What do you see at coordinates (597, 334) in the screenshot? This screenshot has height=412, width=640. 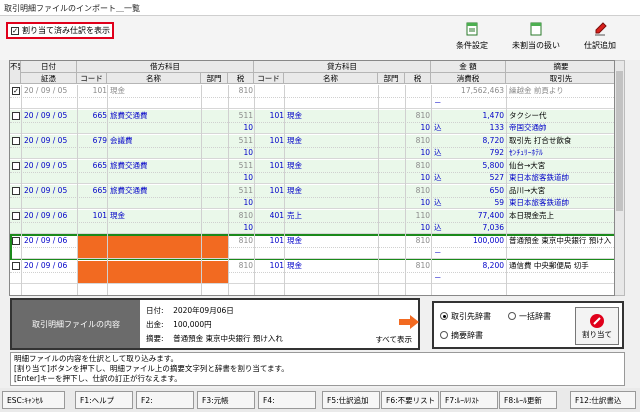 I see `assign-label: 割り当て` at bounding box center [597, 334].